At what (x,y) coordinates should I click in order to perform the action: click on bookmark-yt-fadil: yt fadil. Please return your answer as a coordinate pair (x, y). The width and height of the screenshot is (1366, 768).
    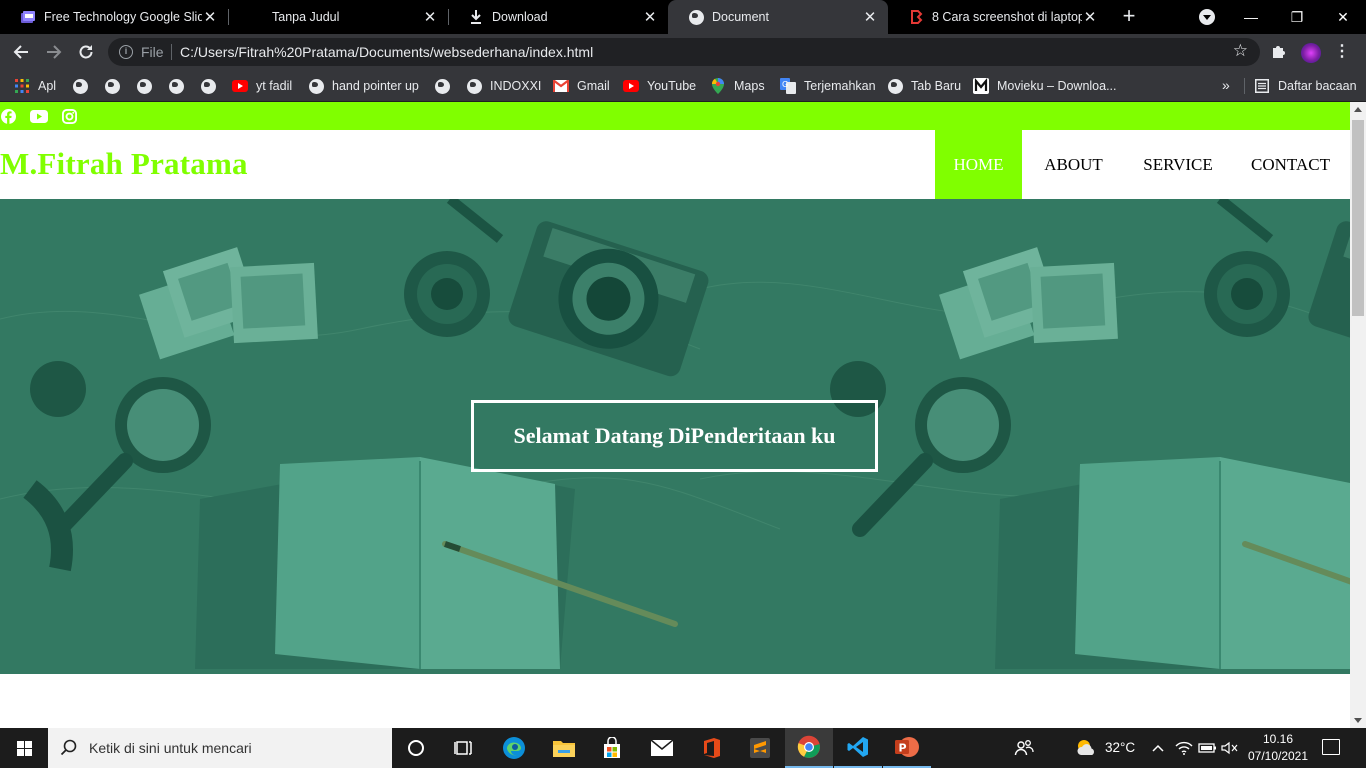
    Looking at the image, I should click on (262, 86).